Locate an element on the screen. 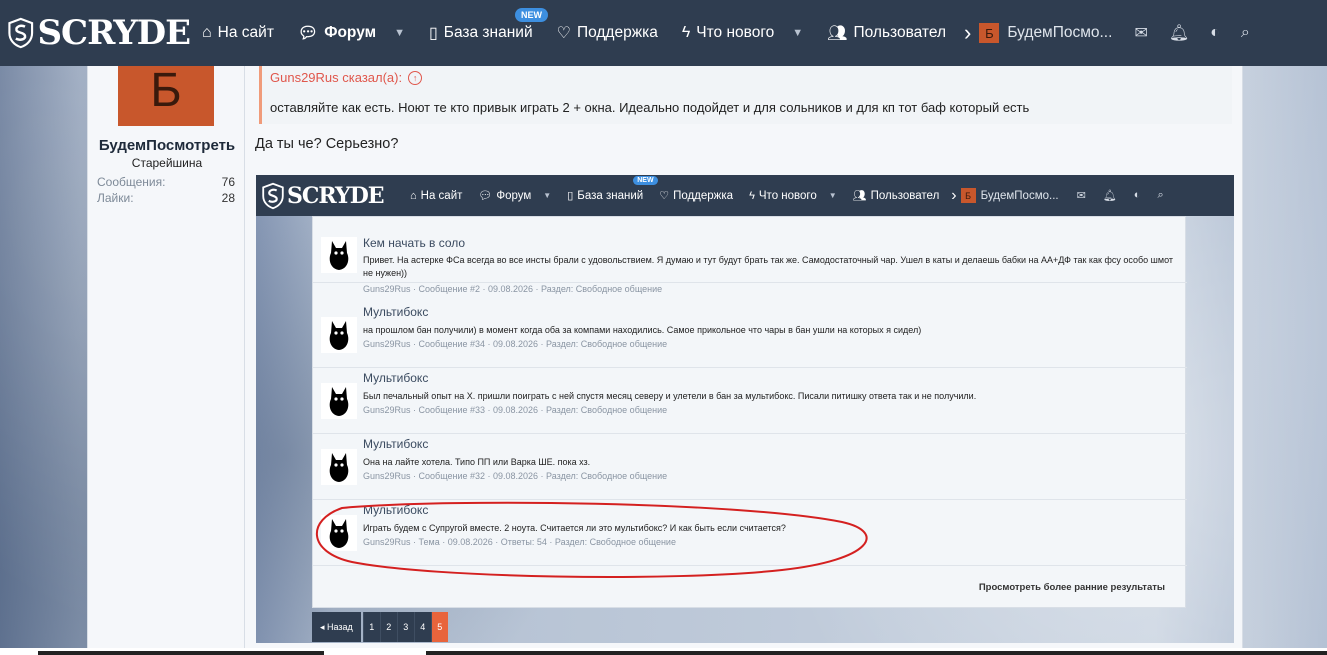 Image resolution: width=1327 pixels, height=655 pixels. author-rank: Старейшина is located at coordinates (167, 163).